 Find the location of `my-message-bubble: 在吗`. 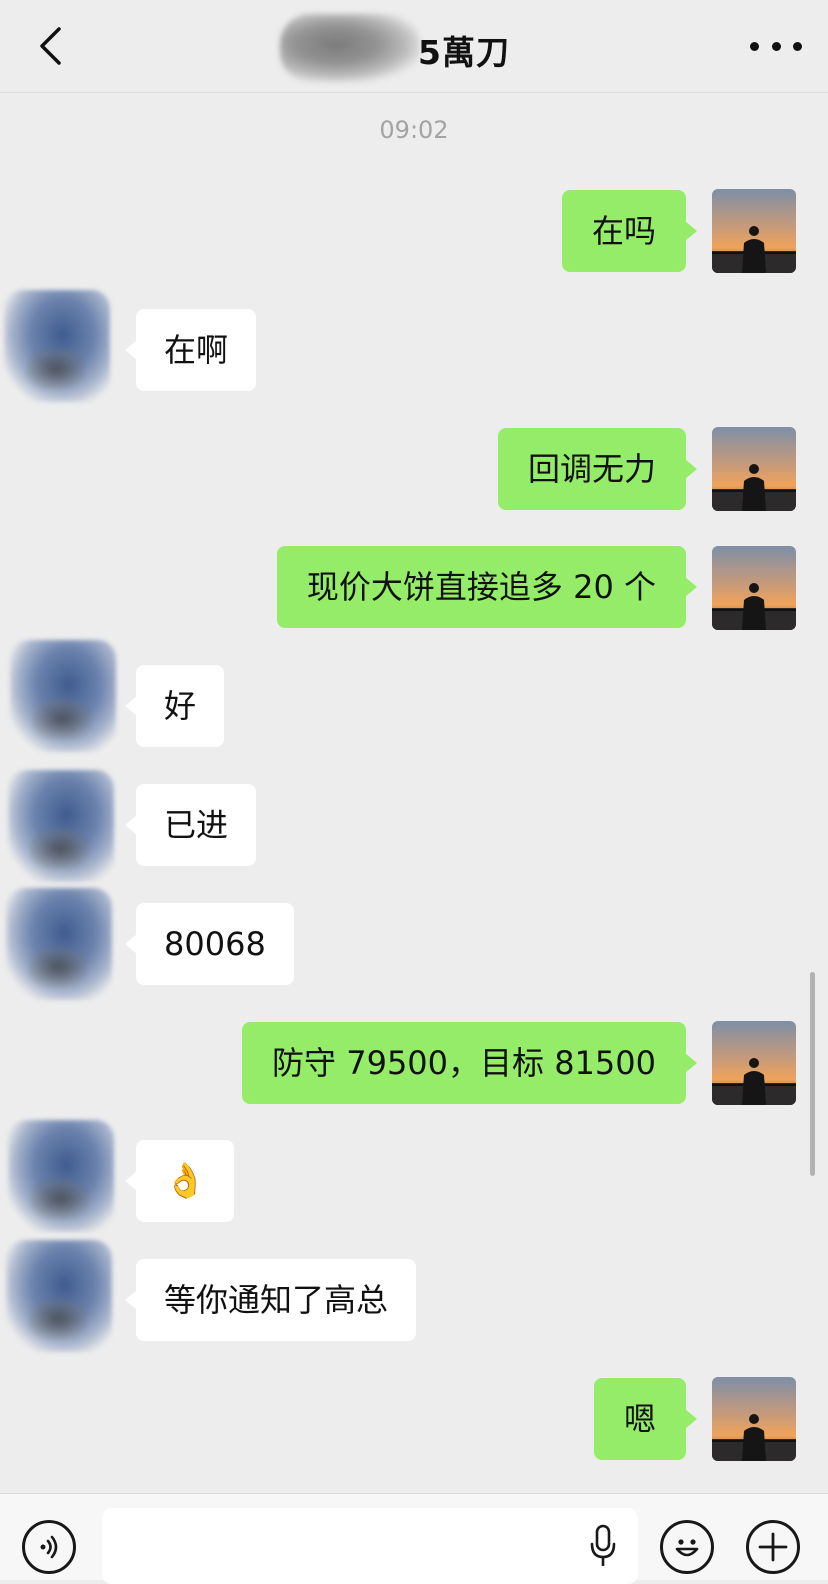

my-message-bubble: 在吗 is located at coordinates (629, 231).